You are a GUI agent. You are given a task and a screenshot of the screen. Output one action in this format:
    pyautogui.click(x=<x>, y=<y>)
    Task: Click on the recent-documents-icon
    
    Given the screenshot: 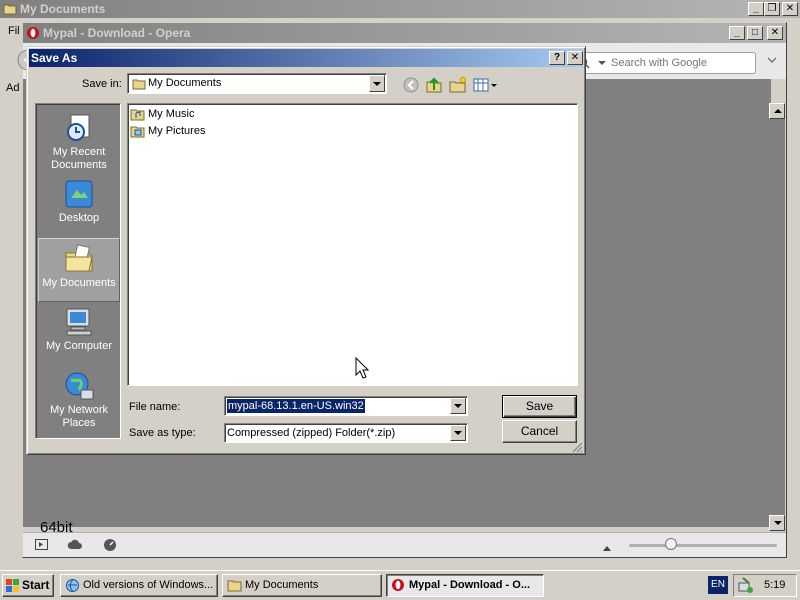 What is the action you would take?
    pyautogui.click(x=78, y=127)
    